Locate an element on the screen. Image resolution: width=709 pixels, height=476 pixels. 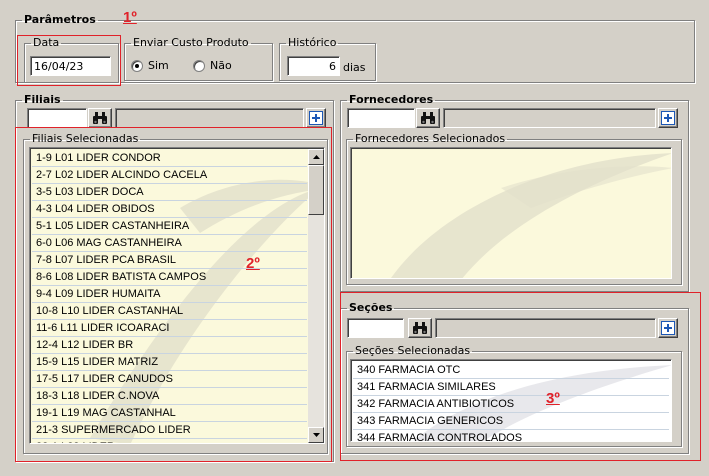
filiais-title: Filiais is located at coordinates (42, 99).